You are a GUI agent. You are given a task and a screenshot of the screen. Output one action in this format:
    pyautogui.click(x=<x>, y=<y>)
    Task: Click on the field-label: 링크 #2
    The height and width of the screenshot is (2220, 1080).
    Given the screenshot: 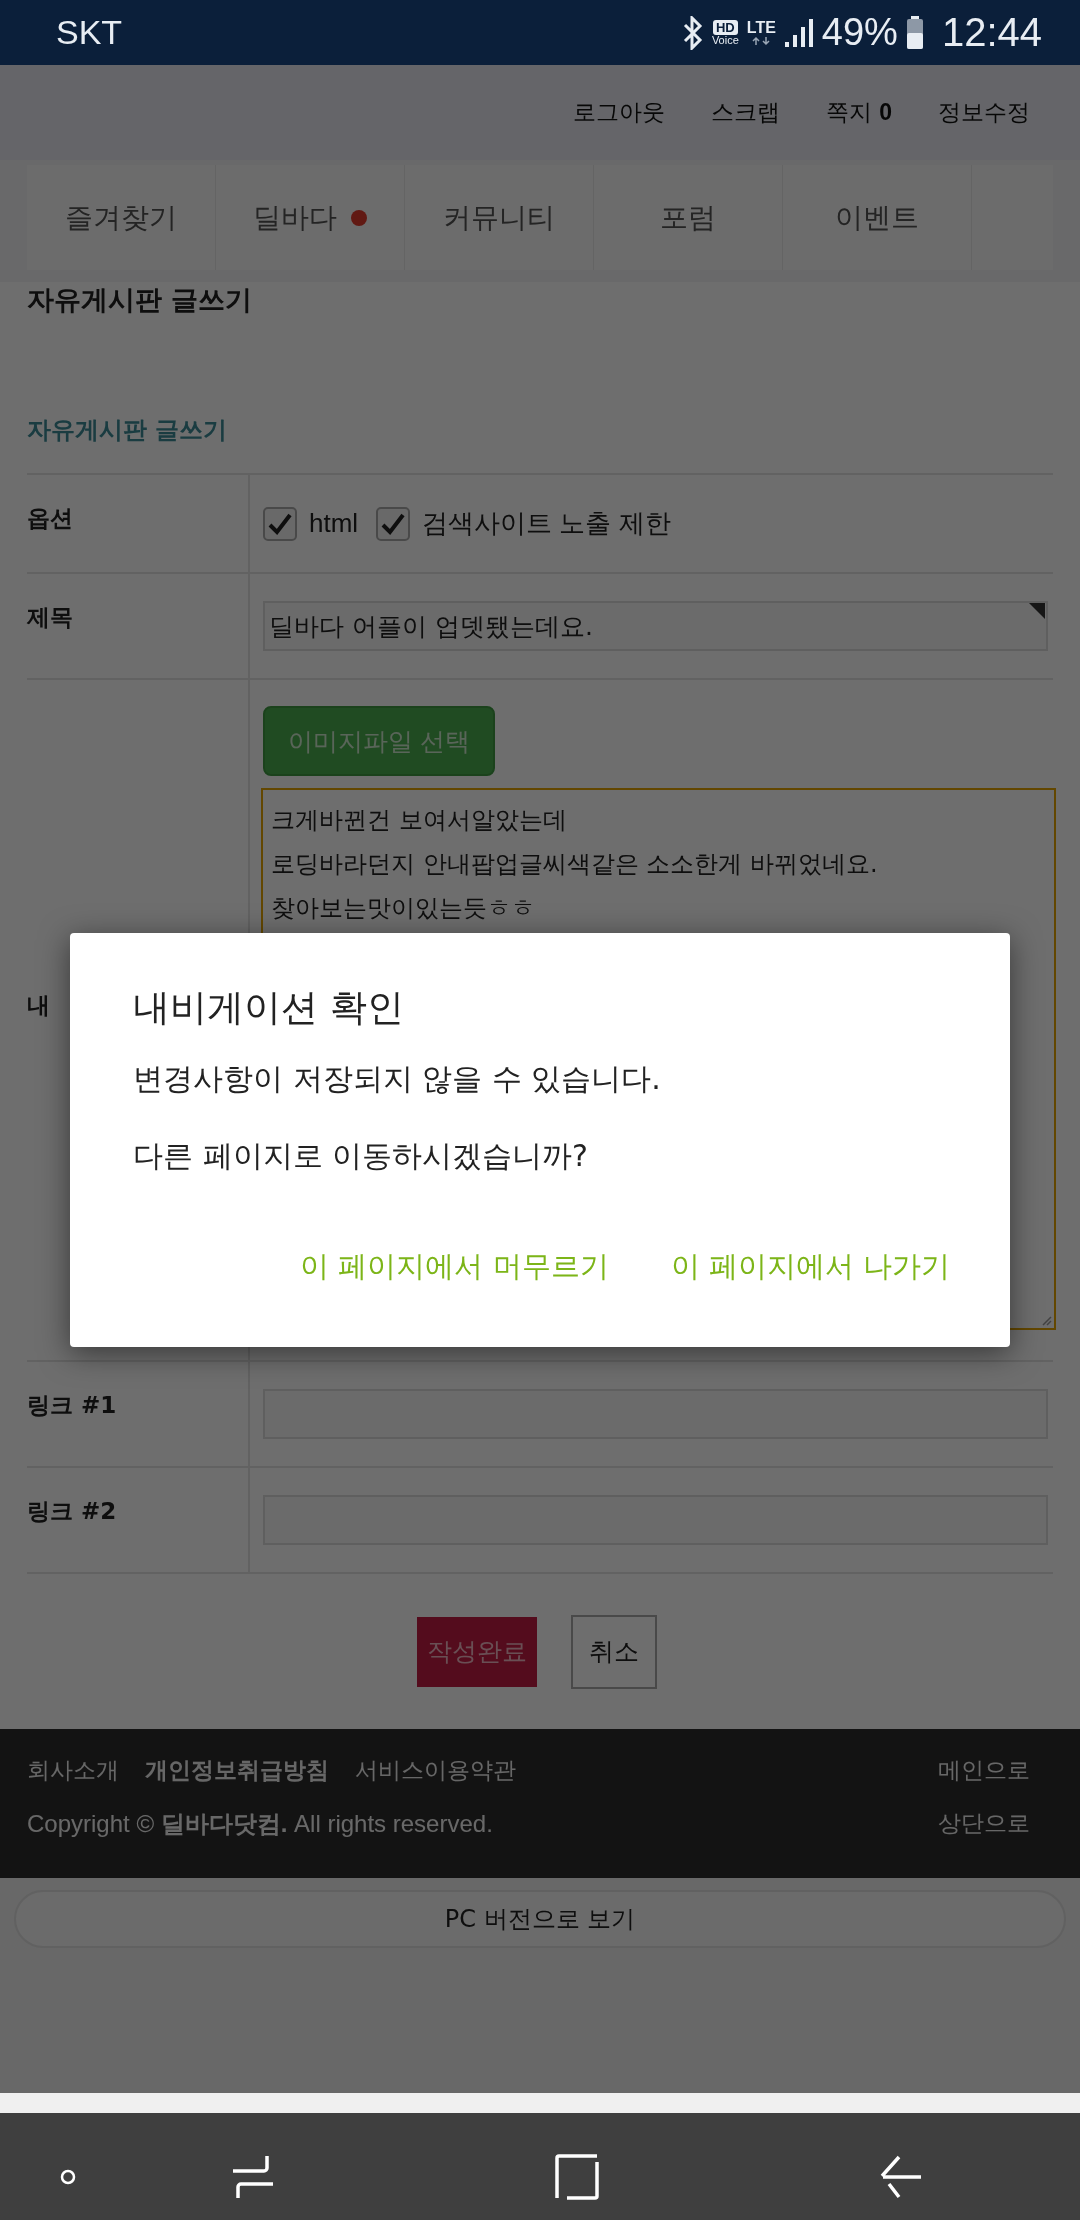 What is the action you would take?
    pyautogui.click(x=138, y=1520)
    